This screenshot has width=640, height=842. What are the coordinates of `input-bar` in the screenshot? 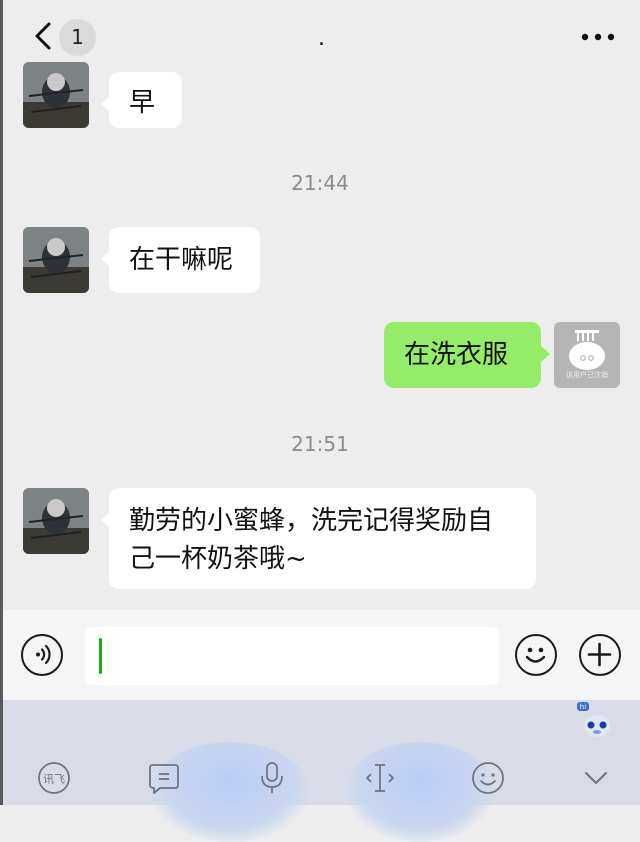 It's located at (321, 655).